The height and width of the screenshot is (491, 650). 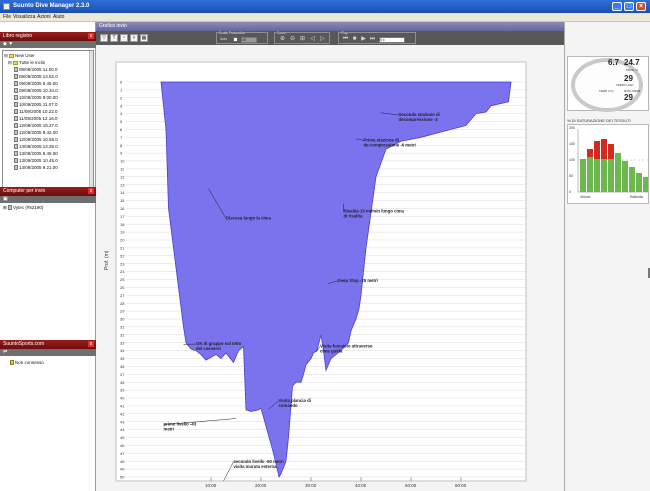 I want to click on play-speed-select: 5 x, so click(x=392, y=40).